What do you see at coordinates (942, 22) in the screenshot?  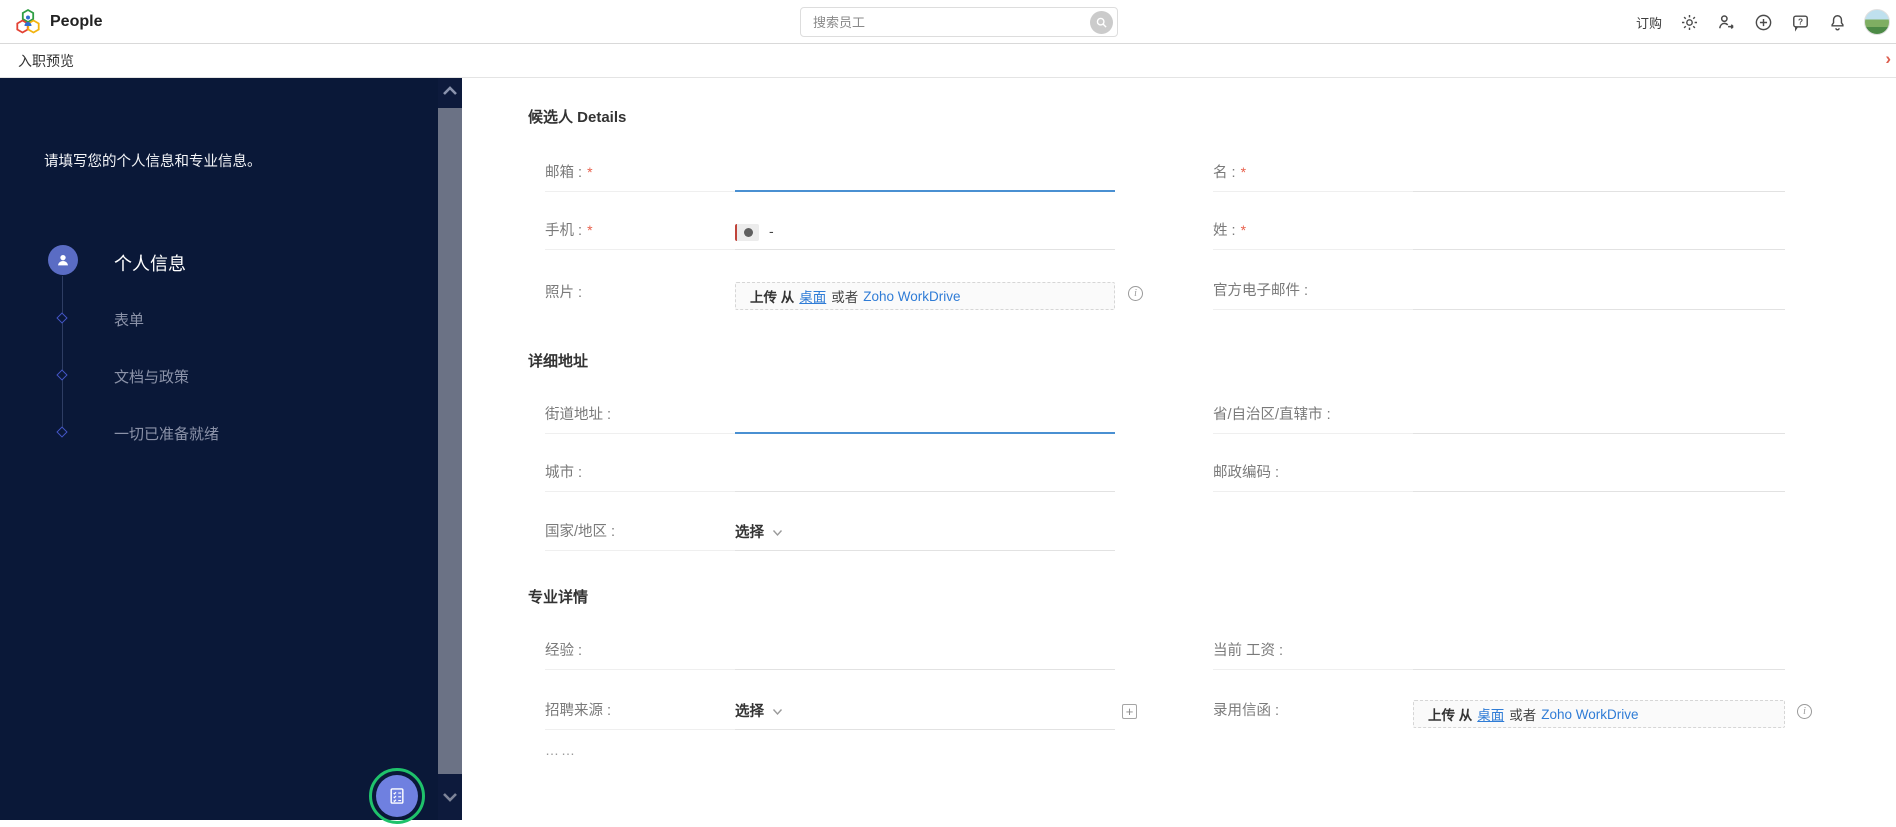 I see `search-input` at bounding box center [942, 22].